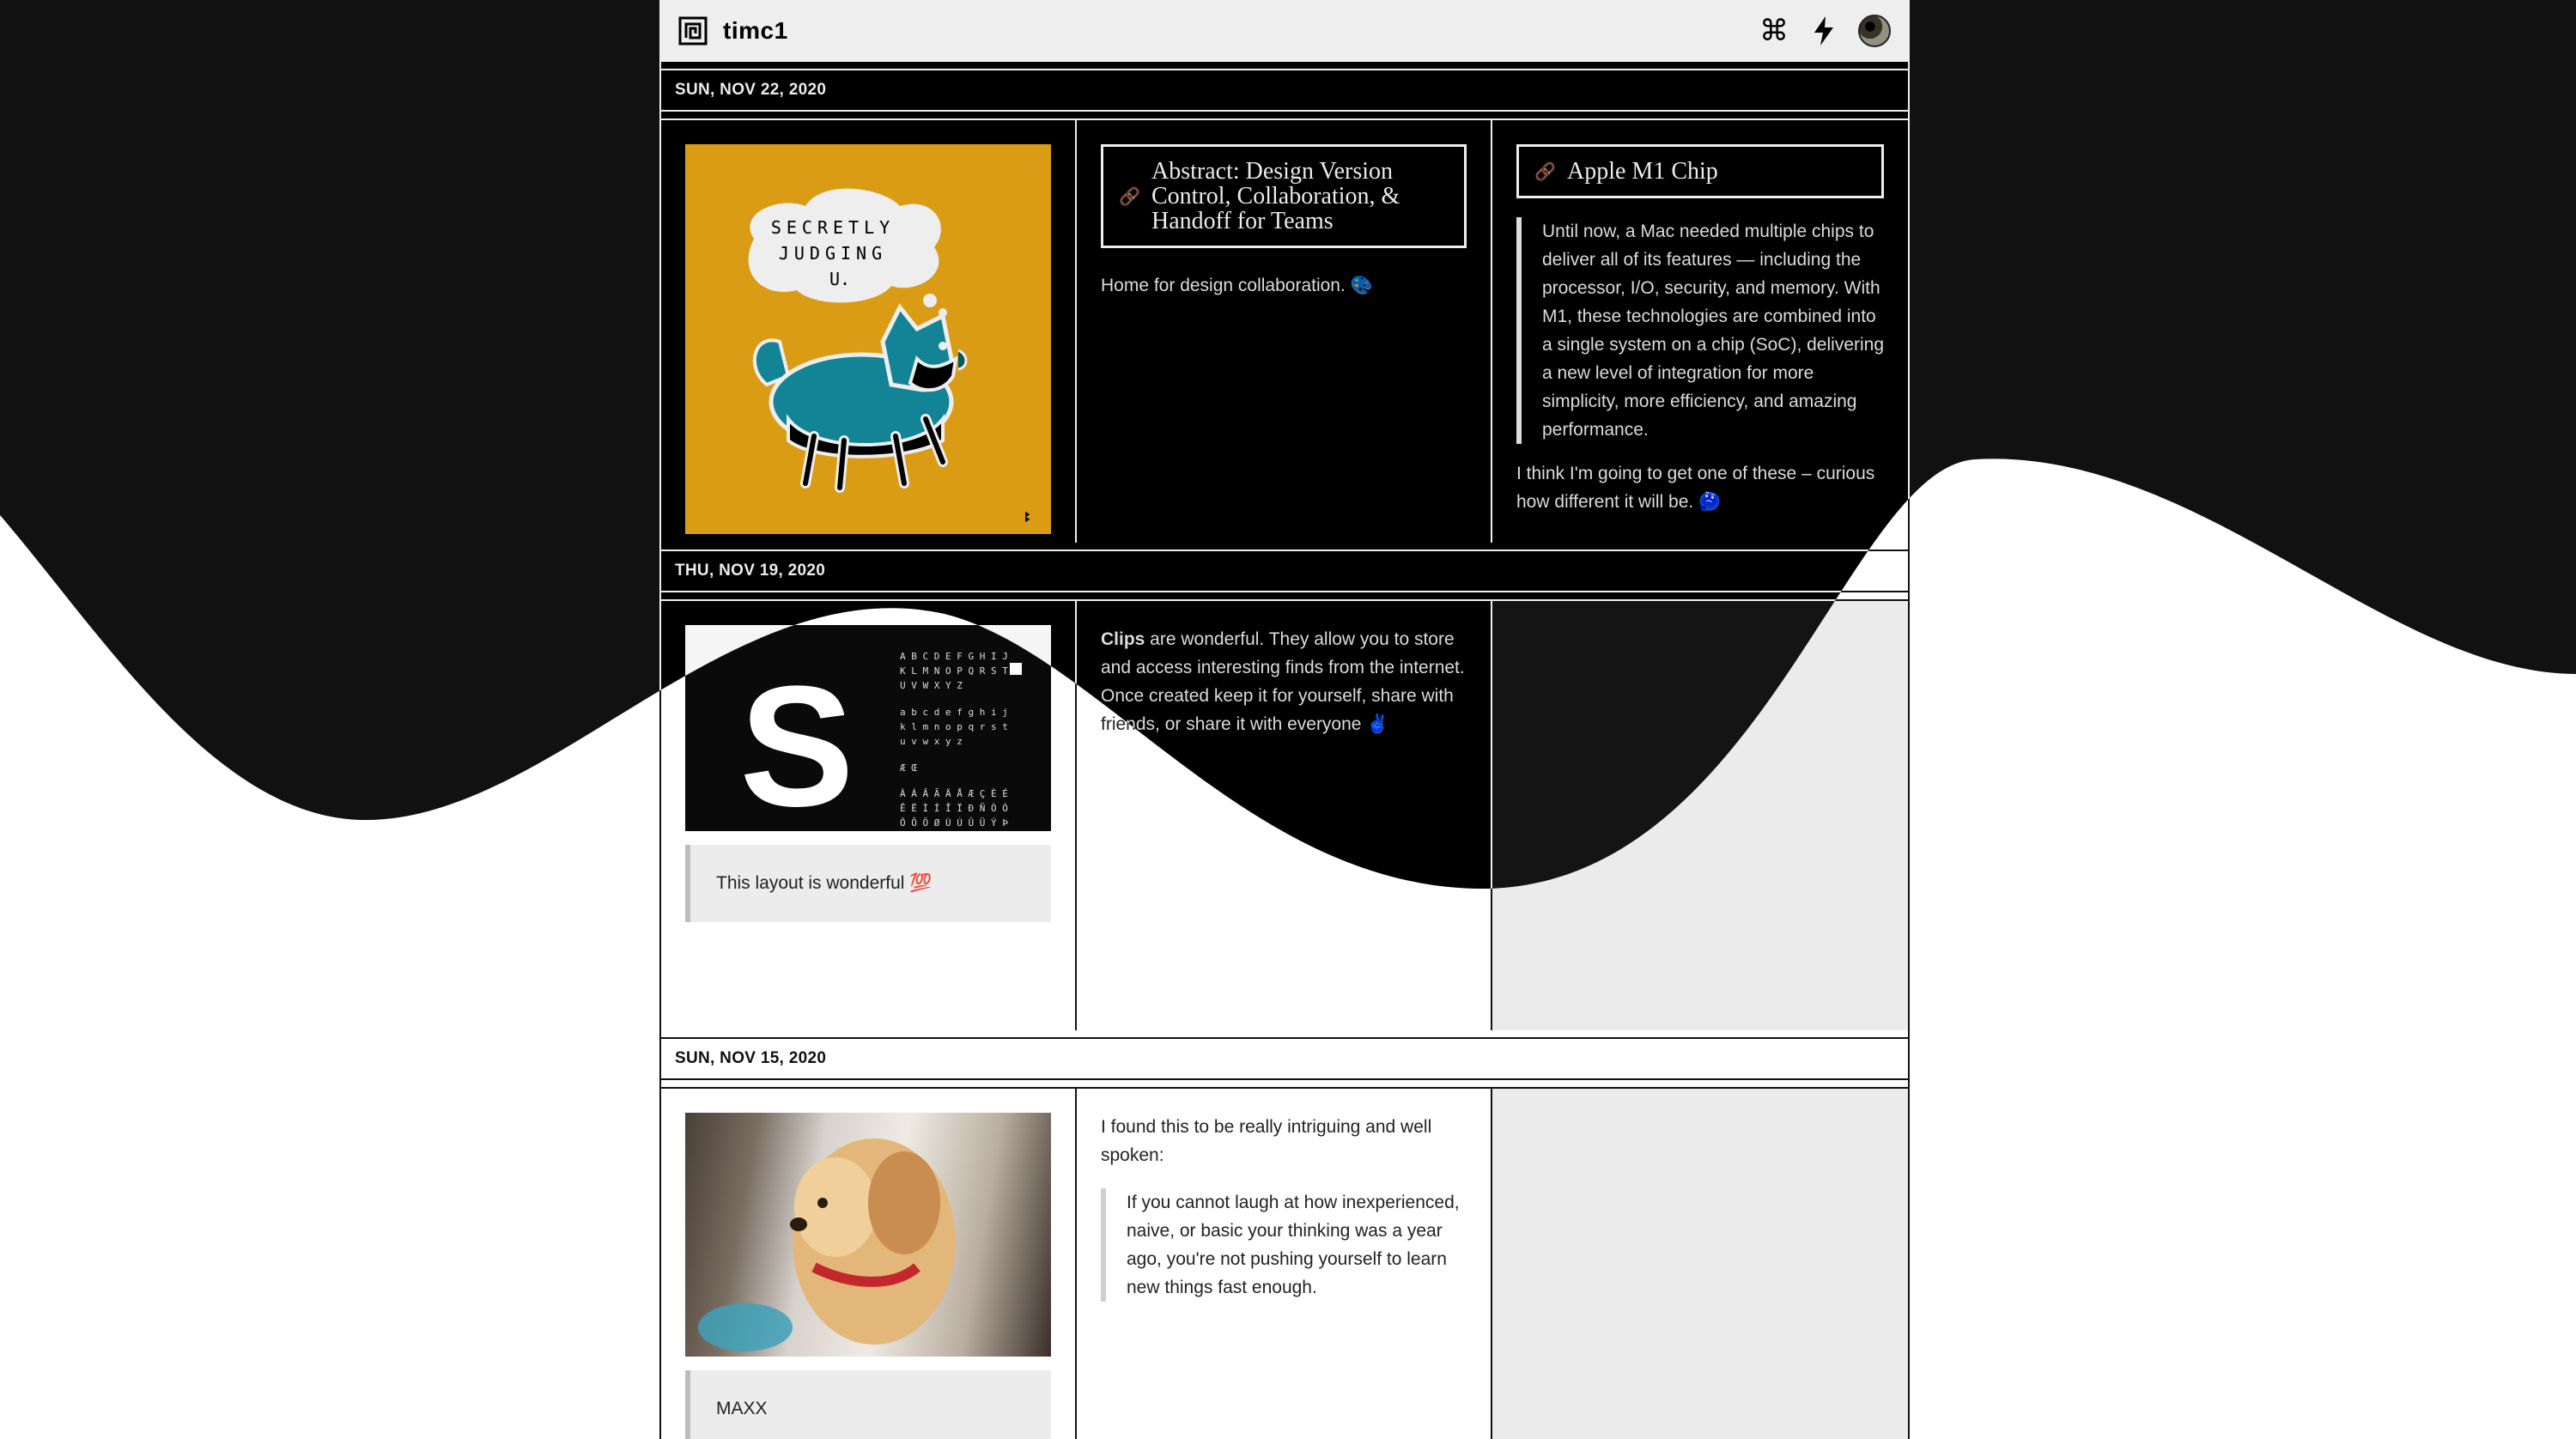 The height and width of the screenshot is (1439, 2576). What do you see at coordinates (954, 726) in the screenshot?
I see `svg-text: k l m n o p q r s t` at bounding box center [954, 726].